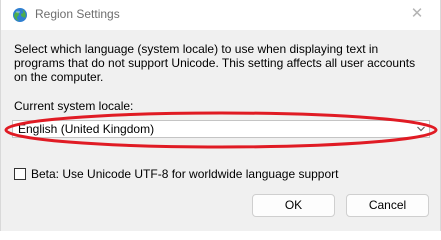  What do you see at coordinates (387, 205) in the screenshot?
I see `cancel-button: Cancel` at bounding box center [387, 205].